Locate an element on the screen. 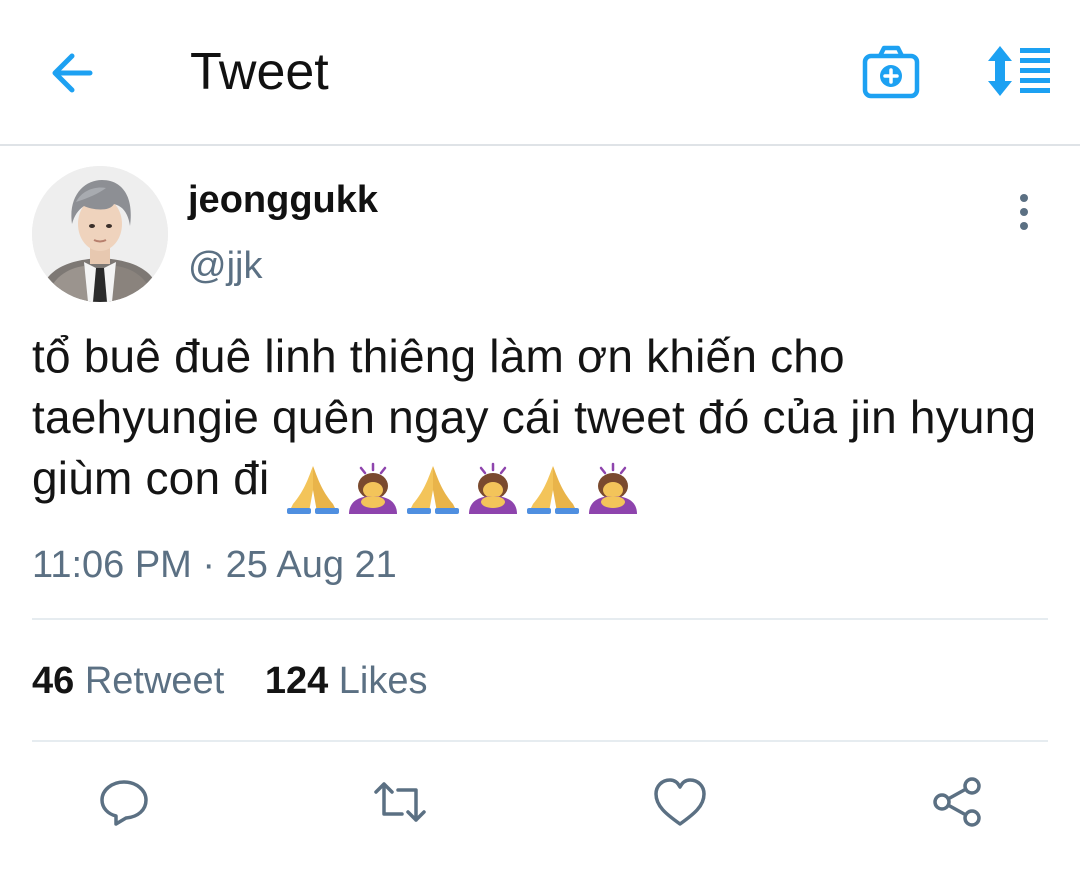 The height and width of the screenshot is (892, 1080). likes-stat: 124 Likes is located at coordinates (346, 681).